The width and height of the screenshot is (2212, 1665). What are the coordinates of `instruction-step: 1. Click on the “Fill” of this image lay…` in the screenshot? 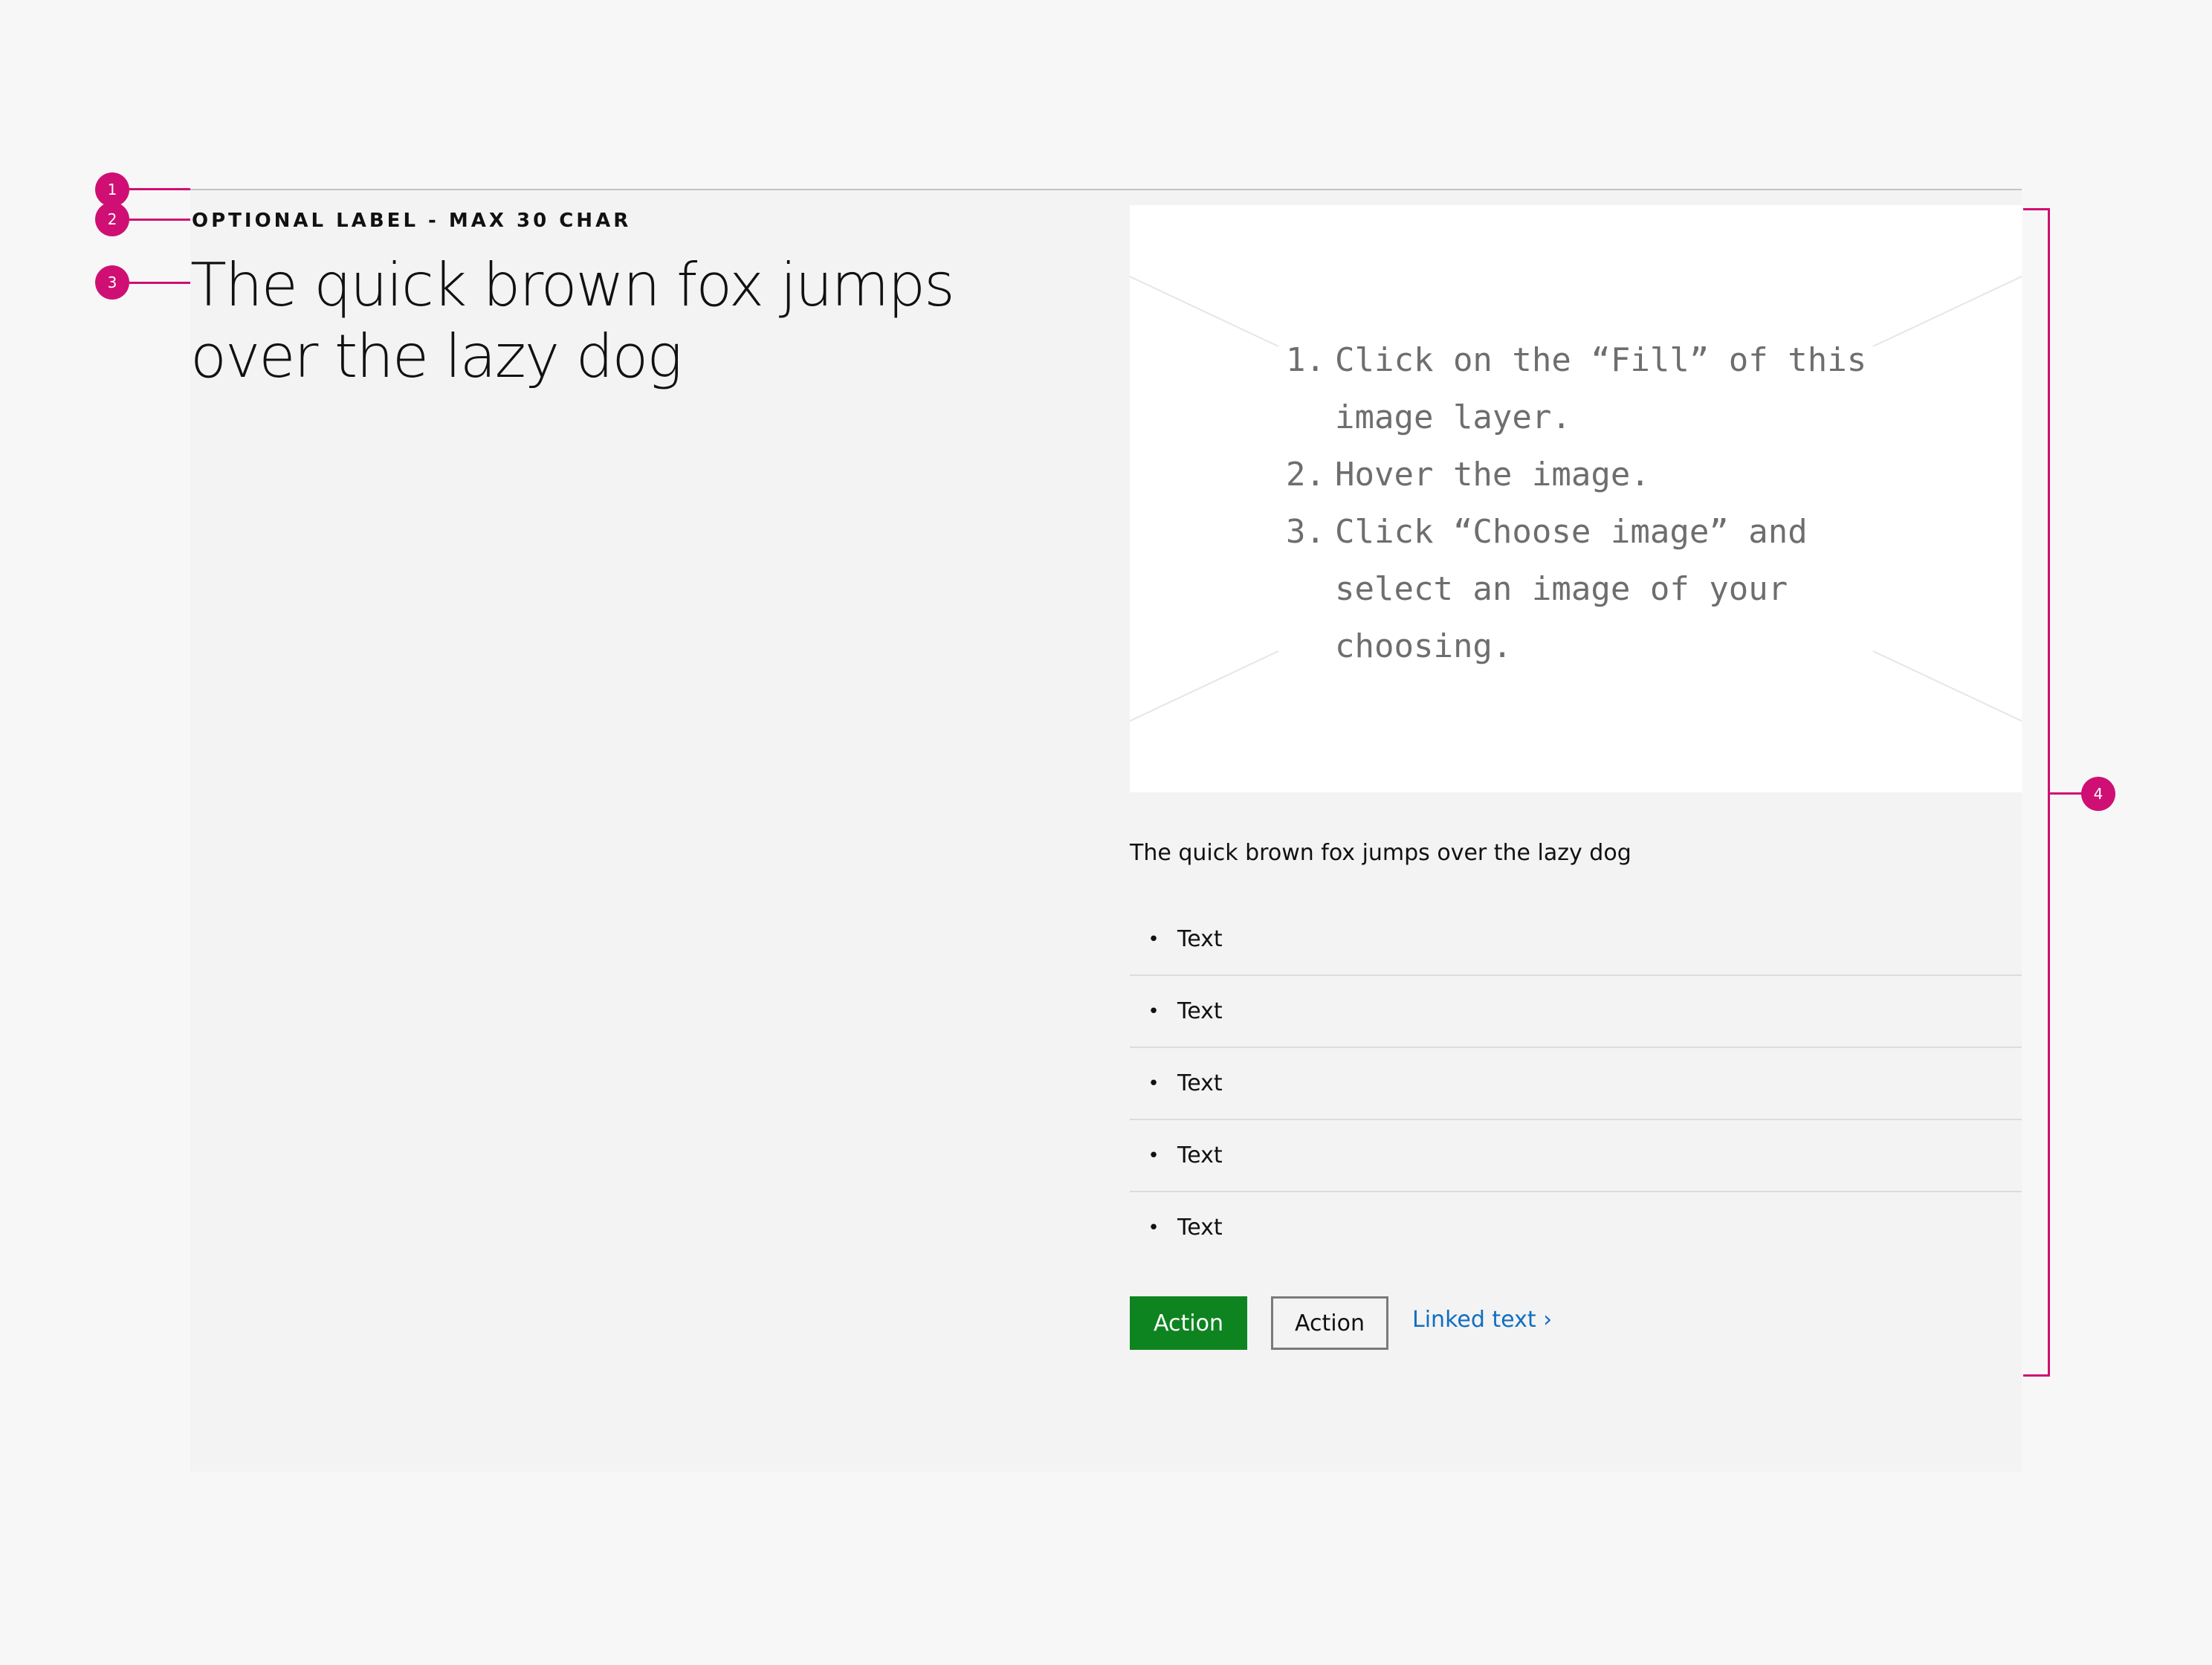 It's located at (1576, 389).